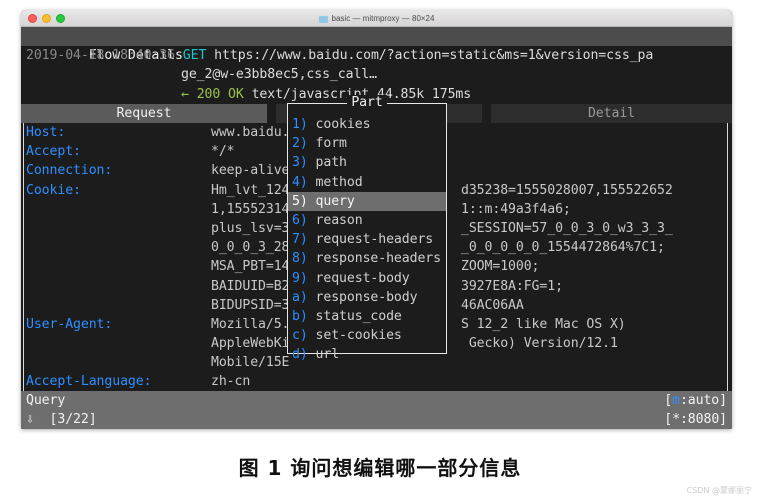 This screenshot has width=760, height=500. I want to click on header-key: Connection:, so click(69, 171).